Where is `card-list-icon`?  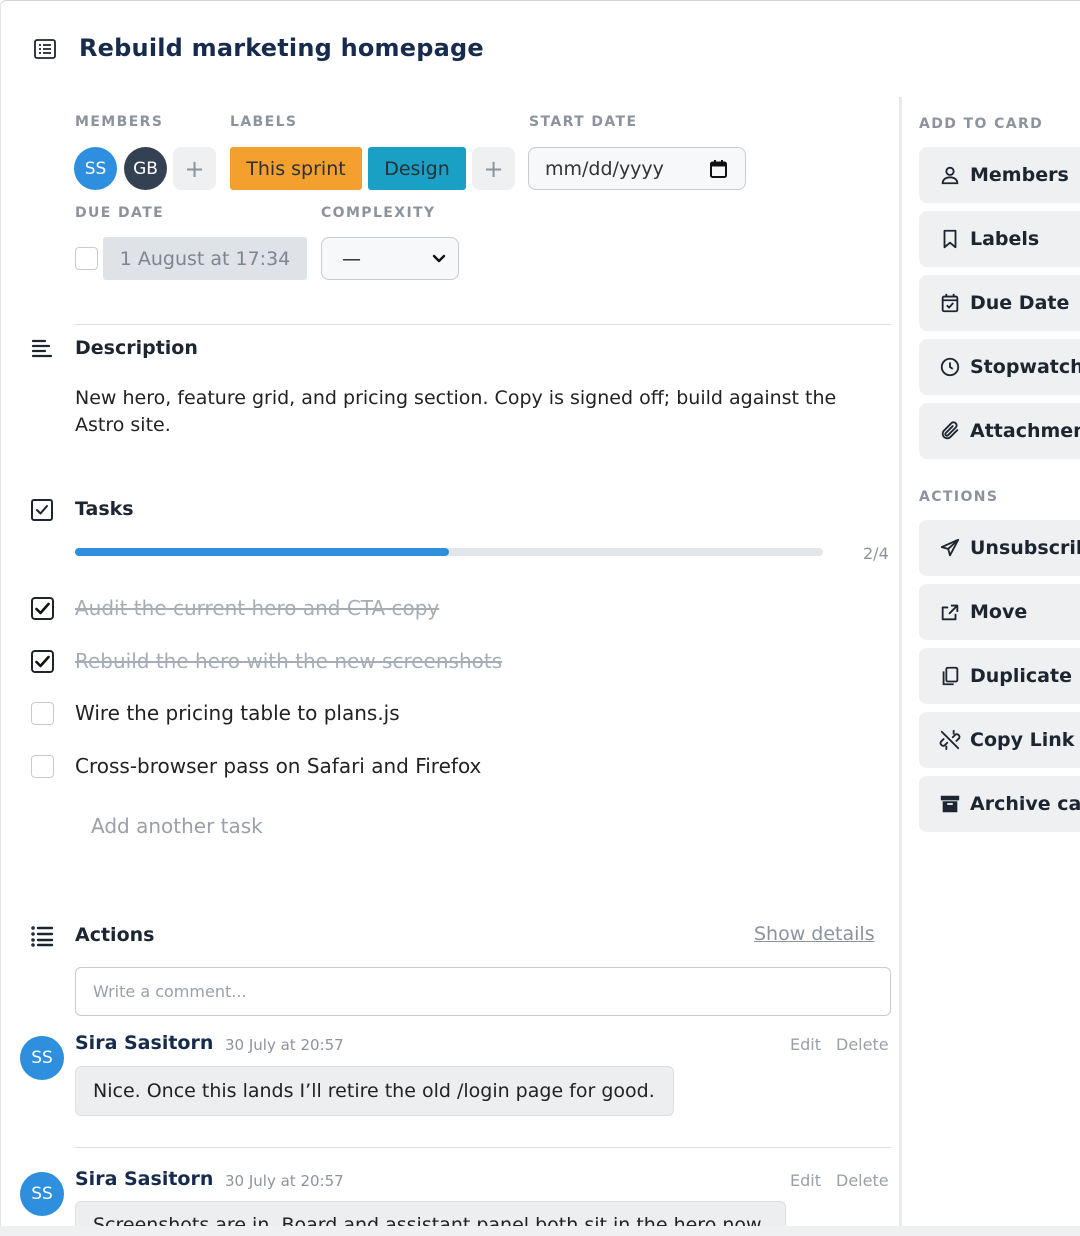
card-list-icon is located at coordinates (45, 49).